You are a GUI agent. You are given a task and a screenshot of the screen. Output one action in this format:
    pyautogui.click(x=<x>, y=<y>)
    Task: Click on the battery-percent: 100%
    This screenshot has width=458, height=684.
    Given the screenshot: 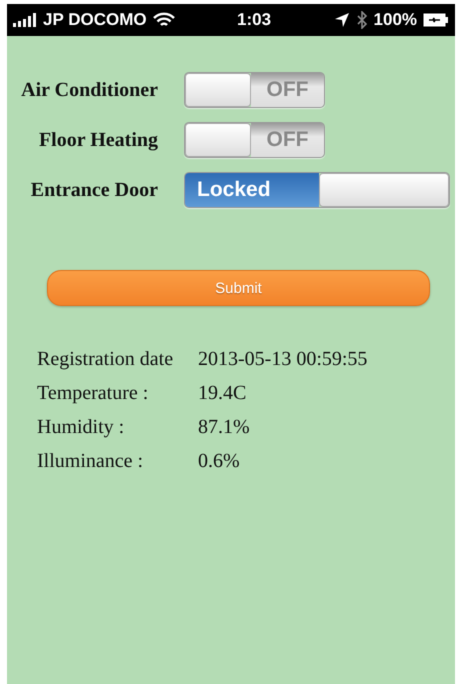 What is the action you would take?
    pyautogui.click(x=396, y=20)
    